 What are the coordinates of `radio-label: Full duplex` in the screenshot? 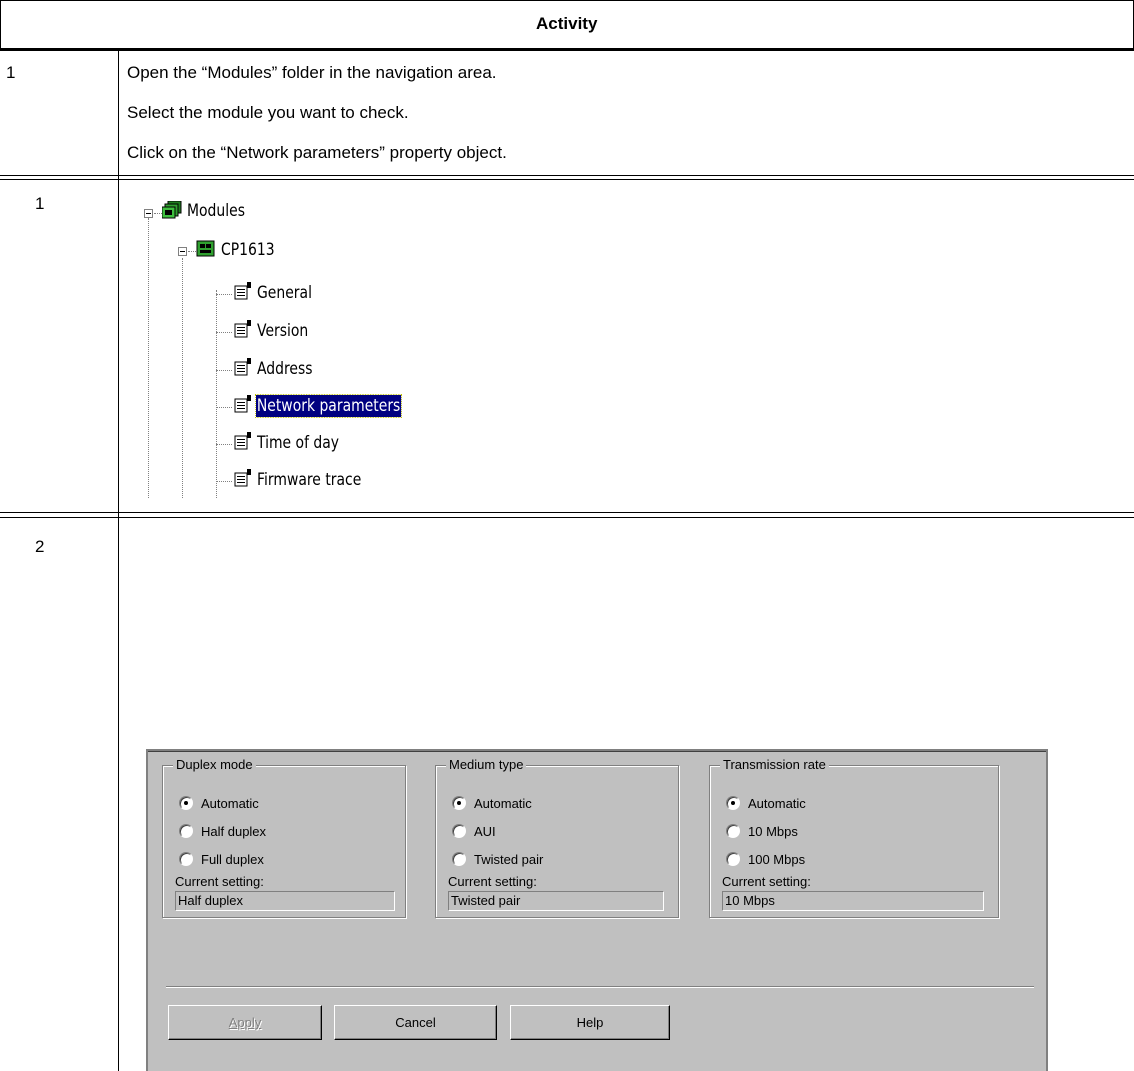 It's located at (232, 859).